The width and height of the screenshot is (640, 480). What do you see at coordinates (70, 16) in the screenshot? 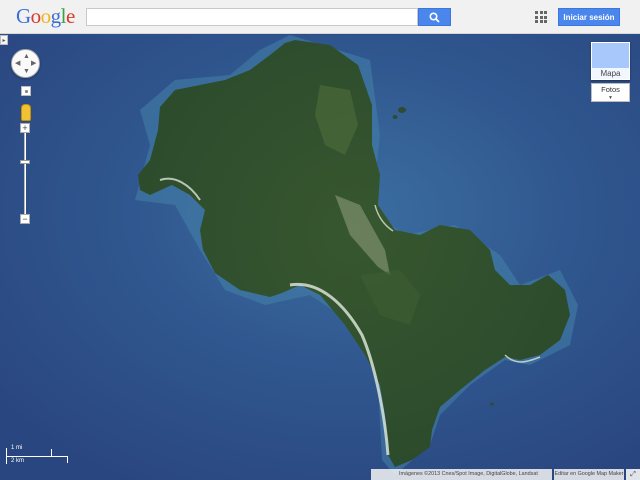
I see `logo-letter: e` at bounding box center [70, 16].